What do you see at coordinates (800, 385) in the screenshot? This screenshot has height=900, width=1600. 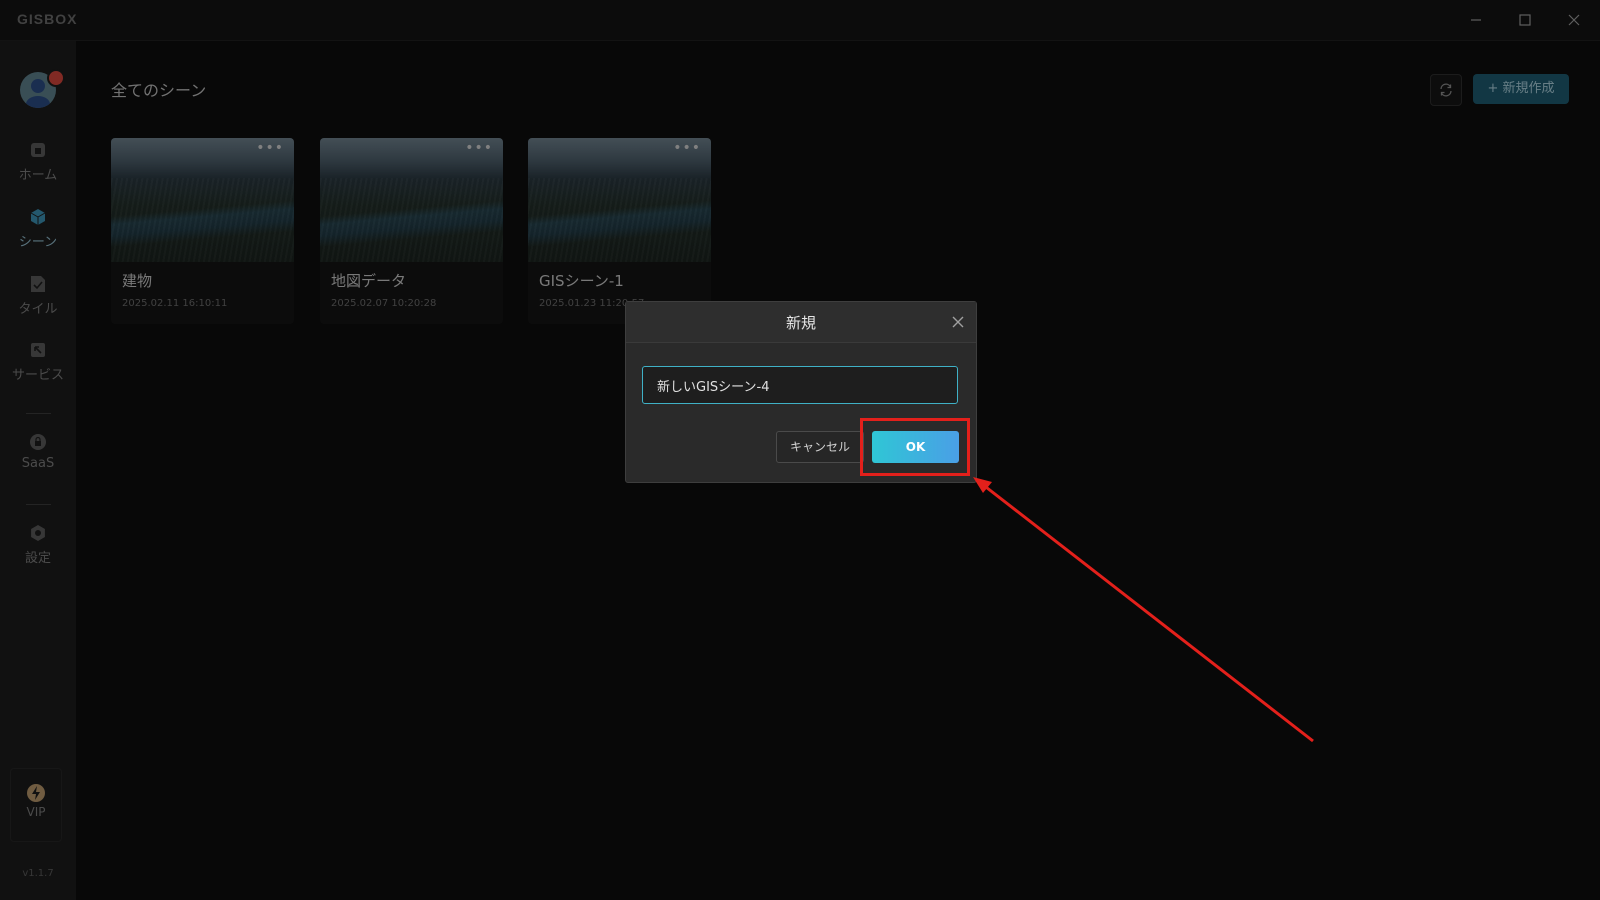 I see `scene-name-input` at bounding box center [800, 385].